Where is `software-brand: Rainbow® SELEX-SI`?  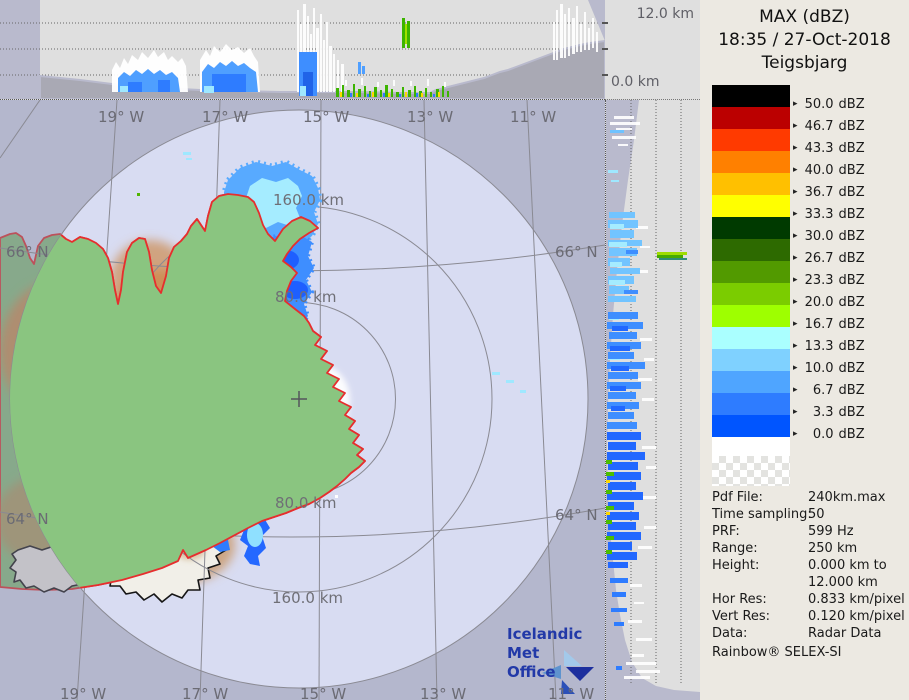 software-brand: Rainbow® SELEX-SI is located at coordinates (777, 652).